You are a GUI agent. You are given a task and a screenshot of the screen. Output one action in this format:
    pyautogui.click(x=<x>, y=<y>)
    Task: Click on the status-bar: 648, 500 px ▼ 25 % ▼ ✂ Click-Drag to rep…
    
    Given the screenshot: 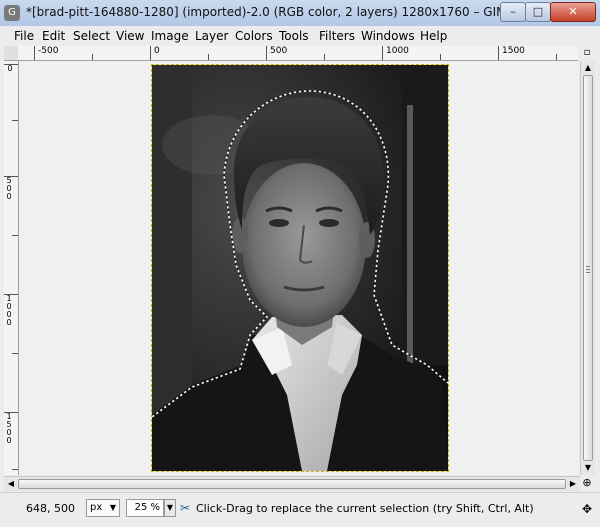 What is the action you would take?
    pyautogui.click(x=300, y=509)
    